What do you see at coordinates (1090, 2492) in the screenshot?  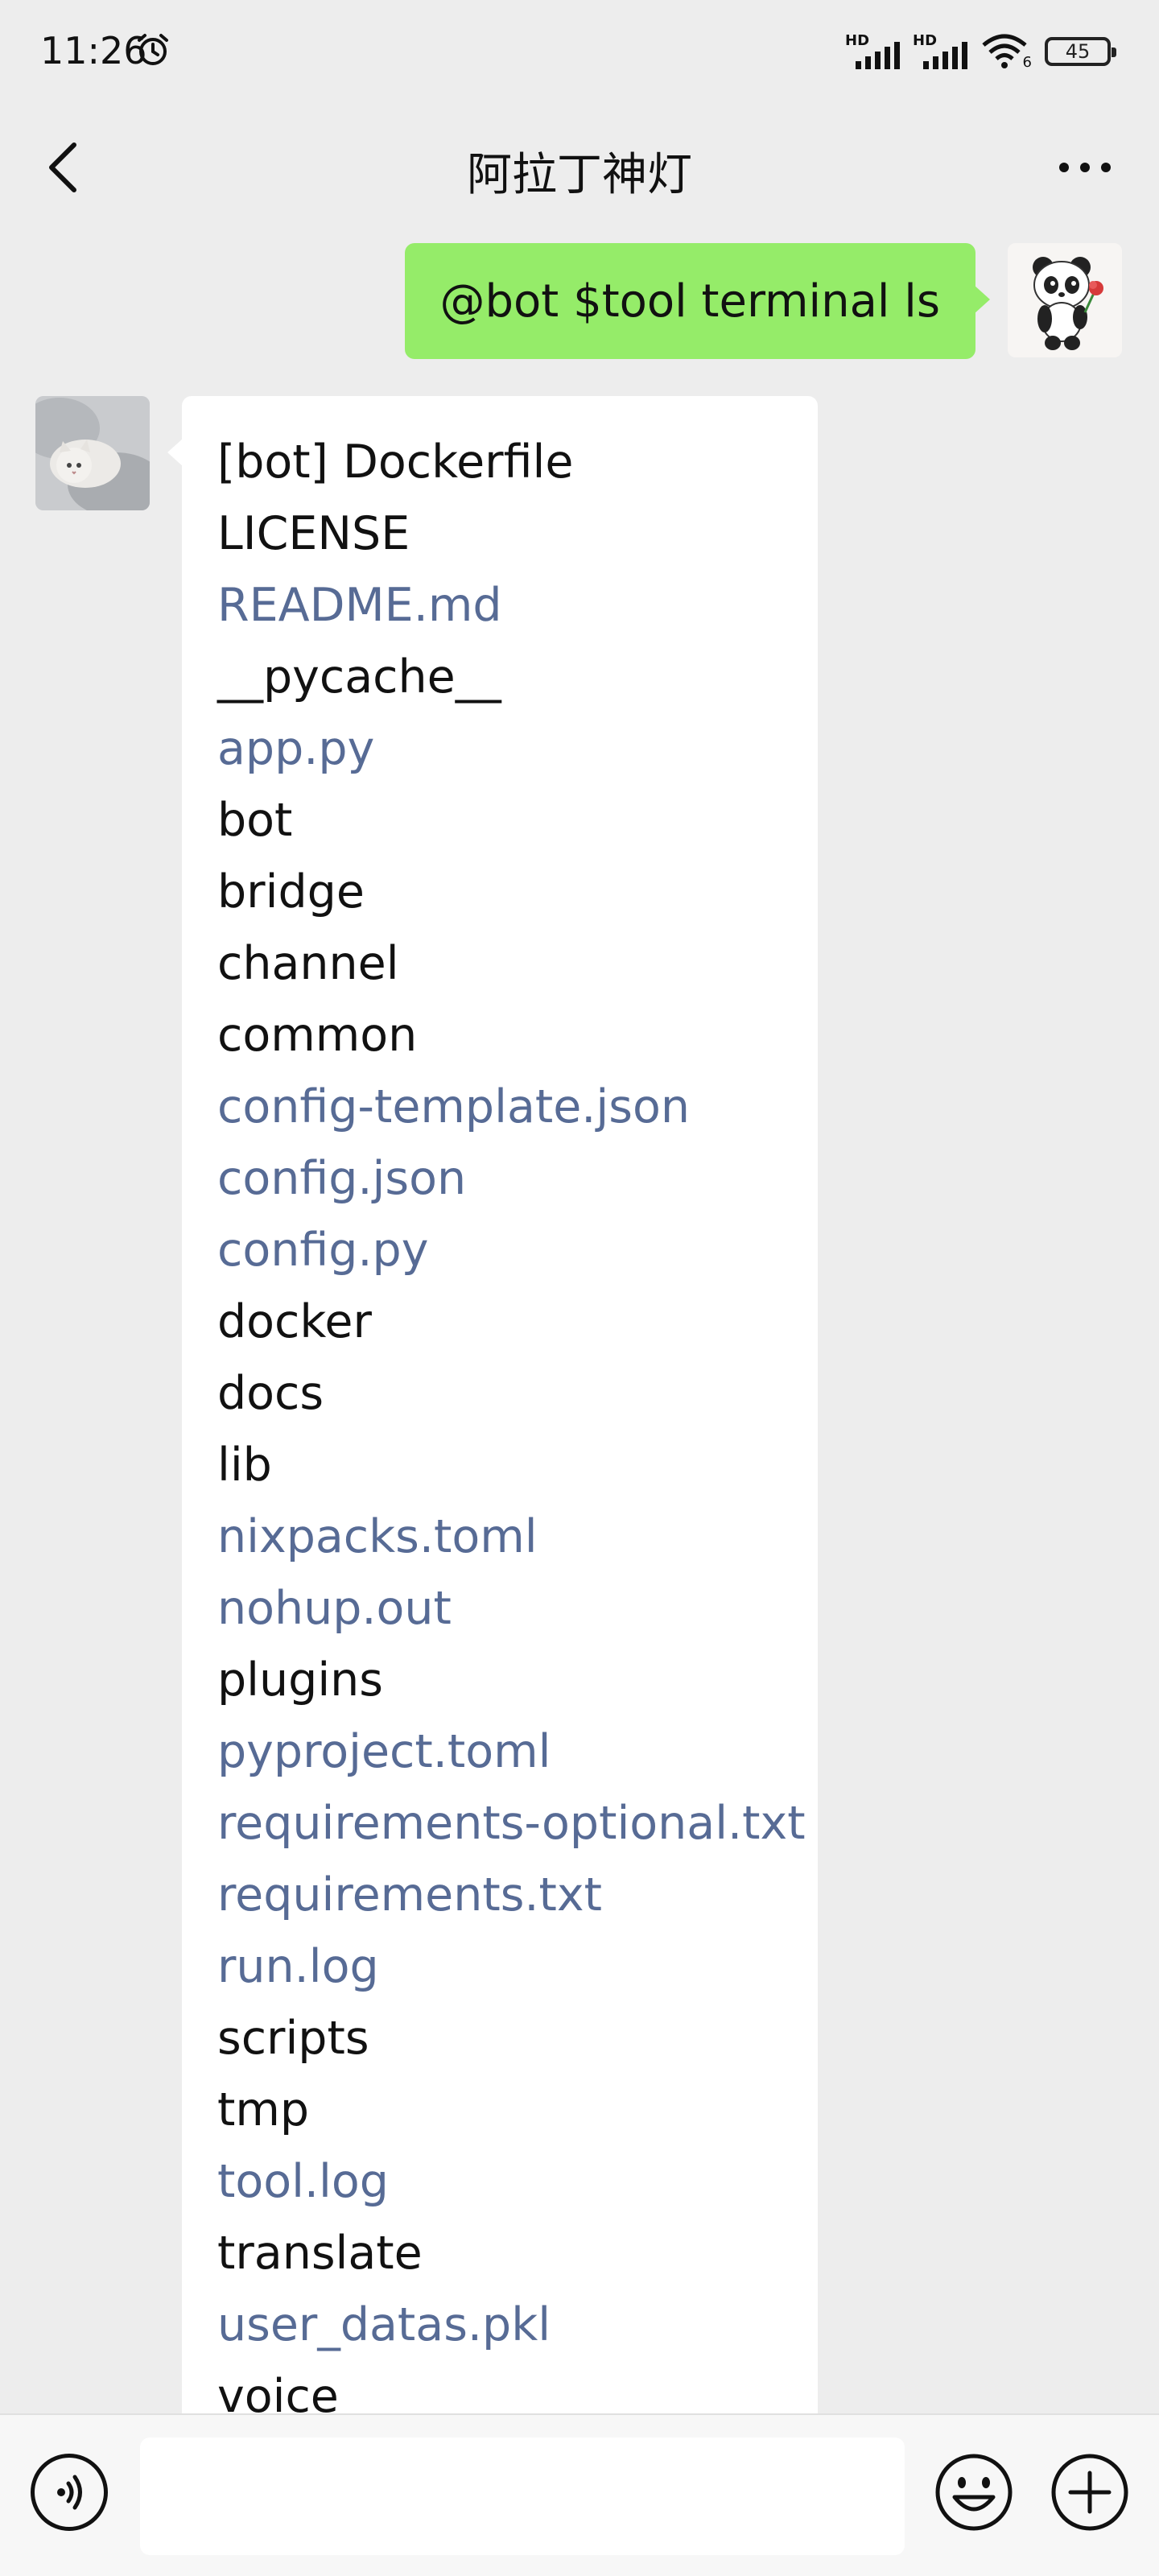 I see `plus-icon` at bounding box center [1090, 2492].